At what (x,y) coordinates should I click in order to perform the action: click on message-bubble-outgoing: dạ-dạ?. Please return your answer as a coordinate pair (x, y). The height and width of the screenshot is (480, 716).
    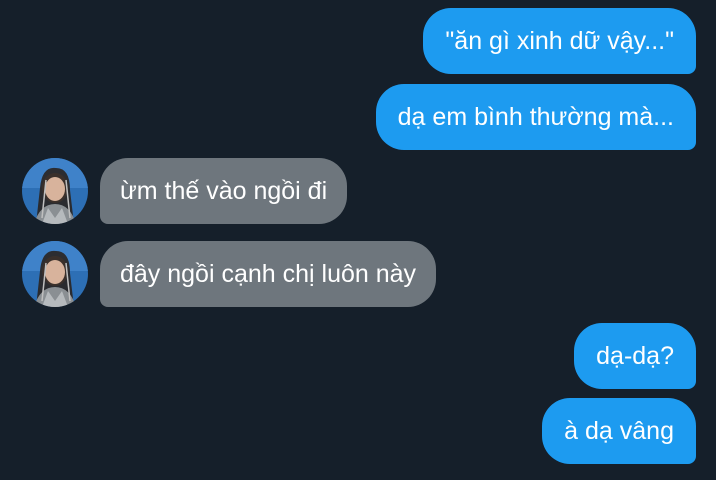
    Looking at the image, I should click on (635, 356).